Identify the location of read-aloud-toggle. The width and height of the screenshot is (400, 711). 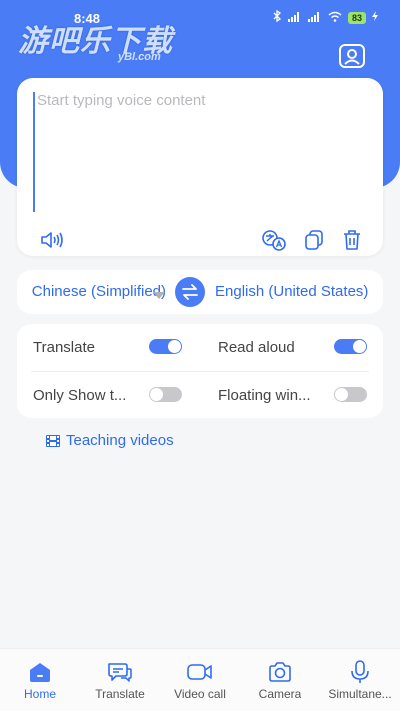
(350, 346).